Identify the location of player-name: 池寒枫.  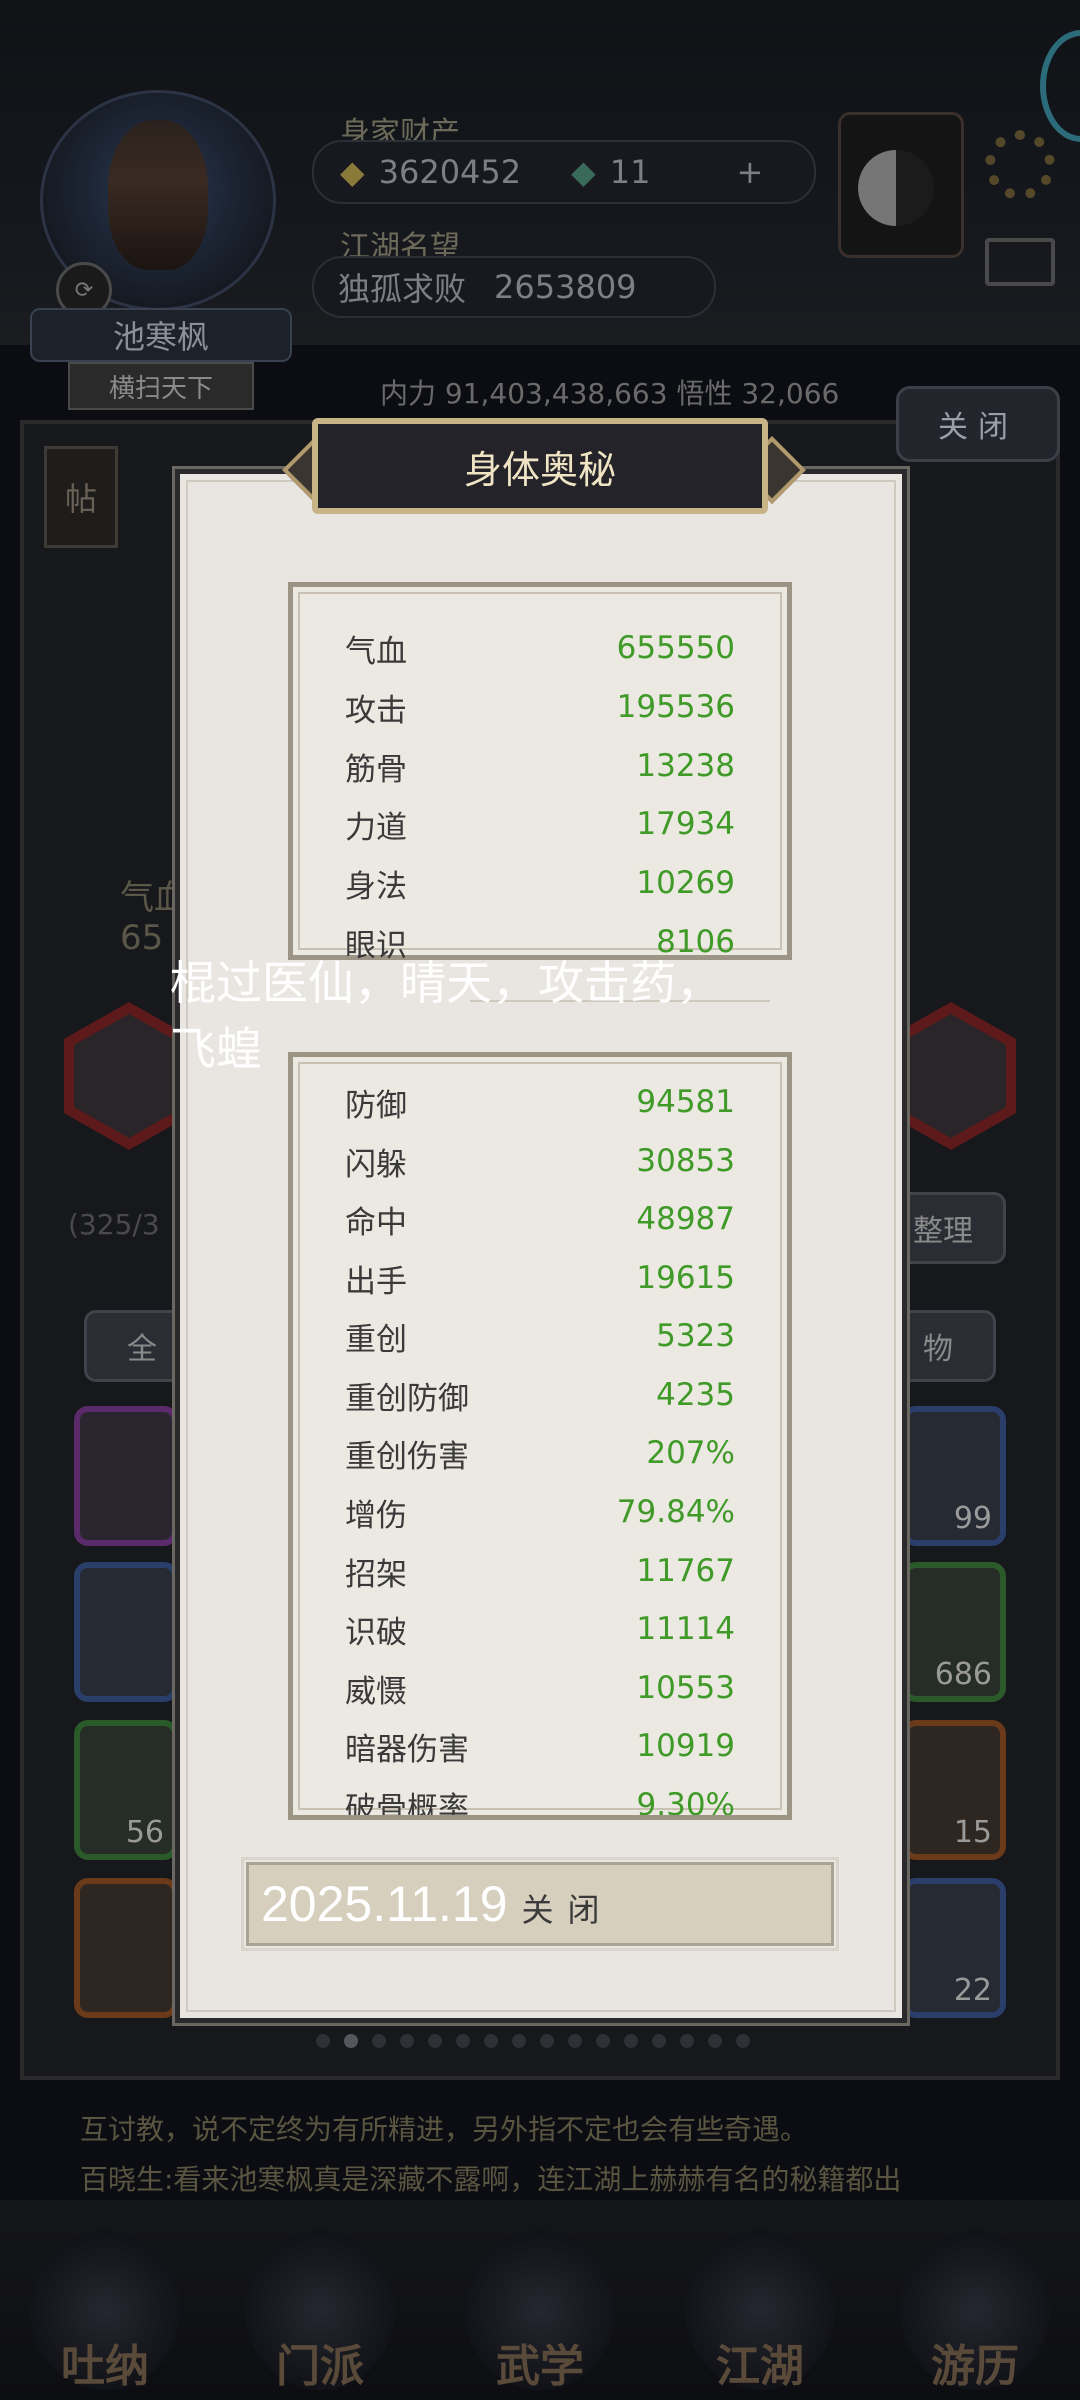
(161, 335).